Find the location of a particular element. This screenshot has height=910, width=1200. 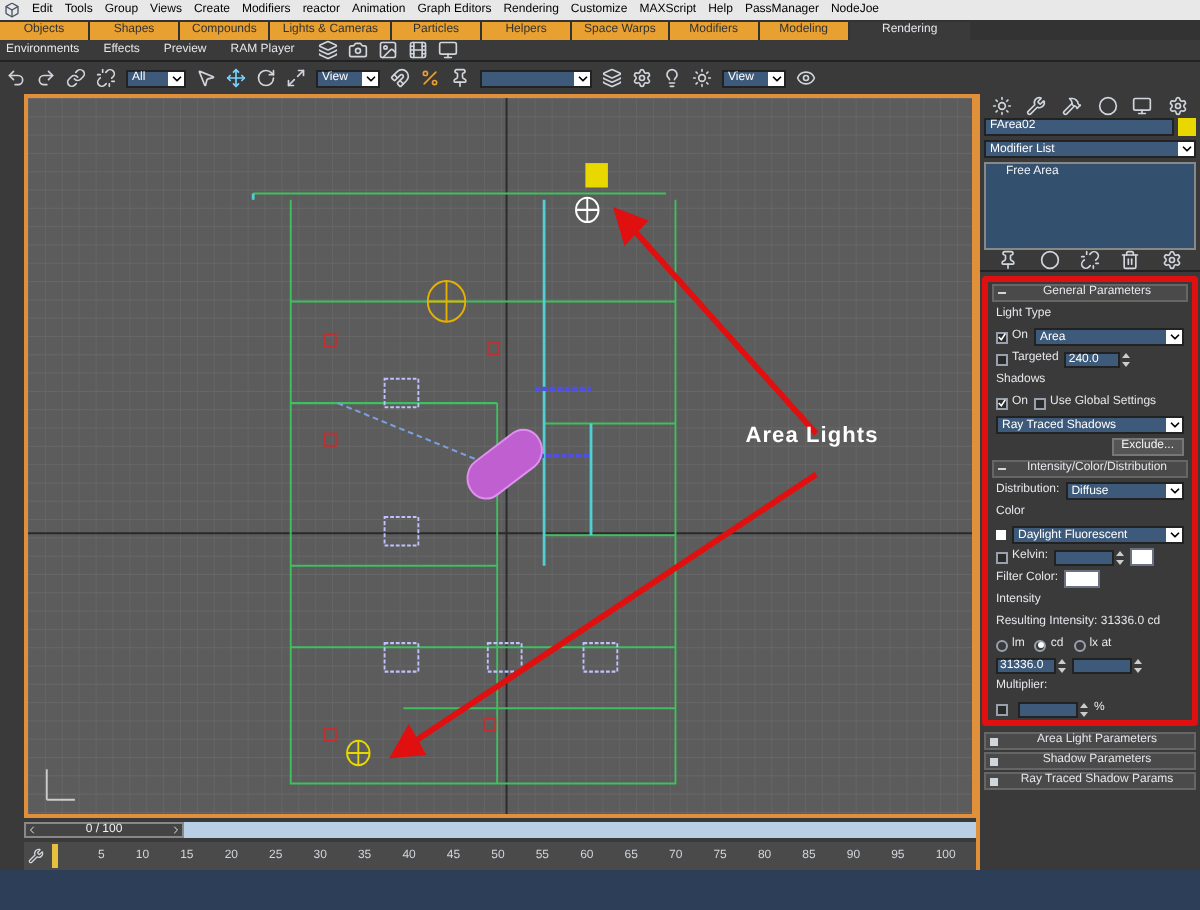

object-color-swatch is located at coordinates (1187, 127).